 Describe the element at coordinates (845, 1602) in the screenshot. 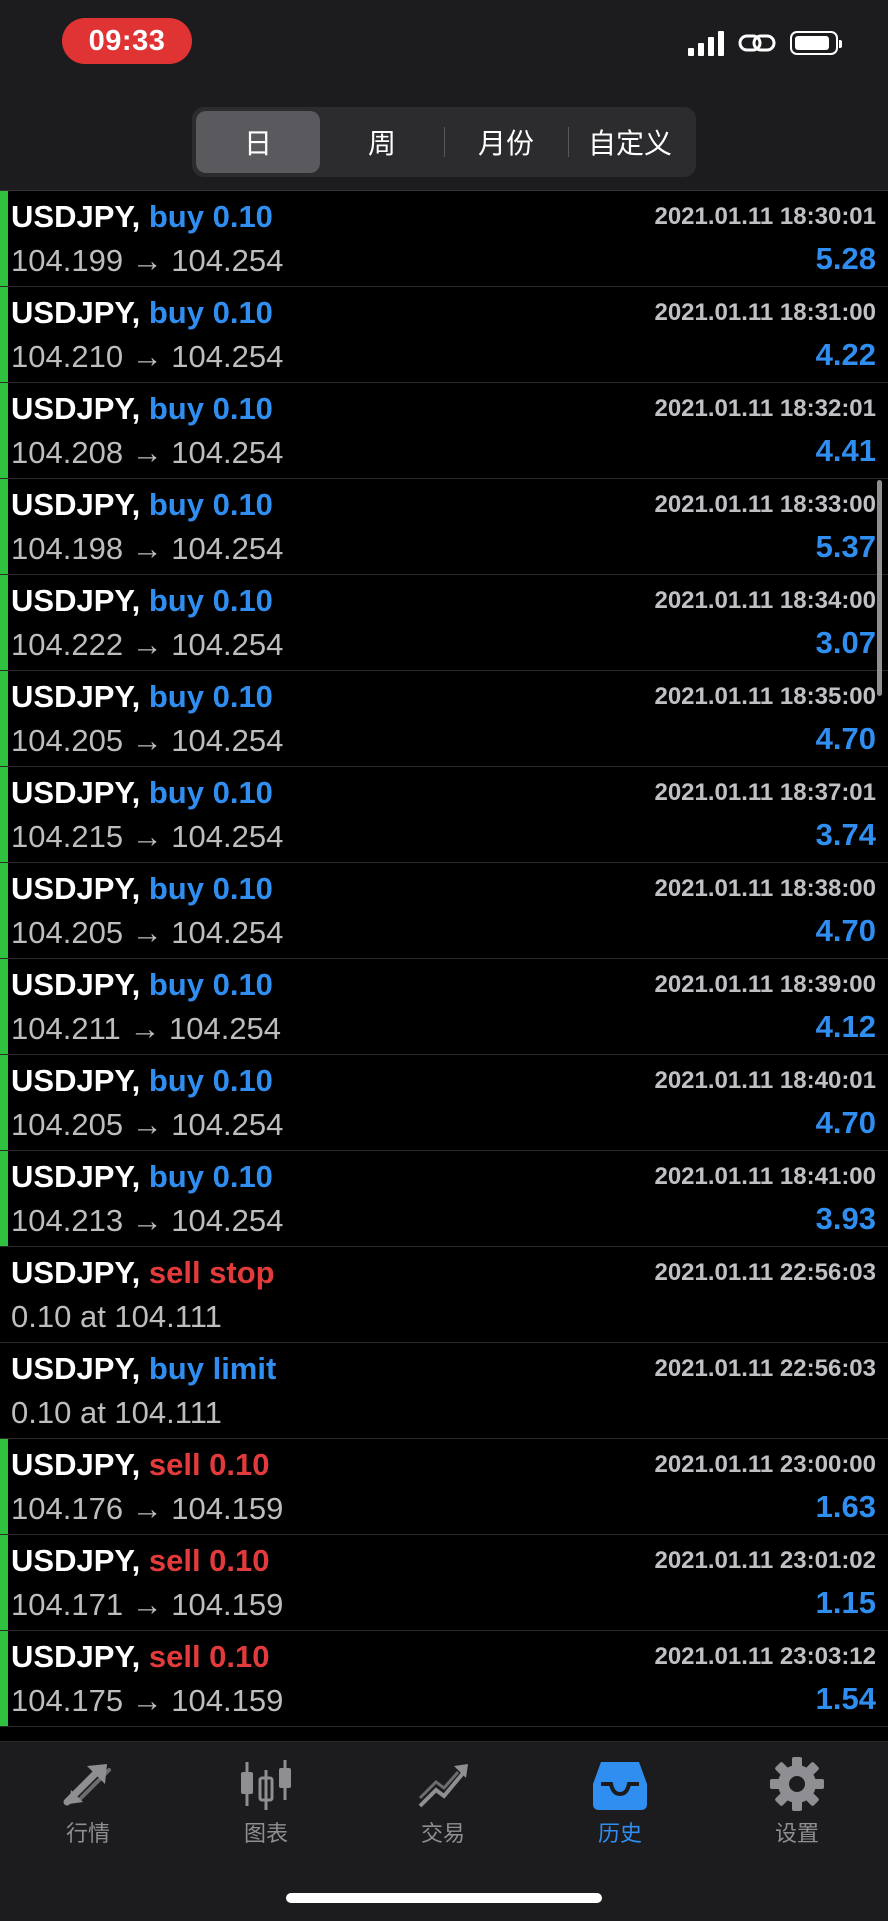

I see `row-profit: 1.15` at that location.